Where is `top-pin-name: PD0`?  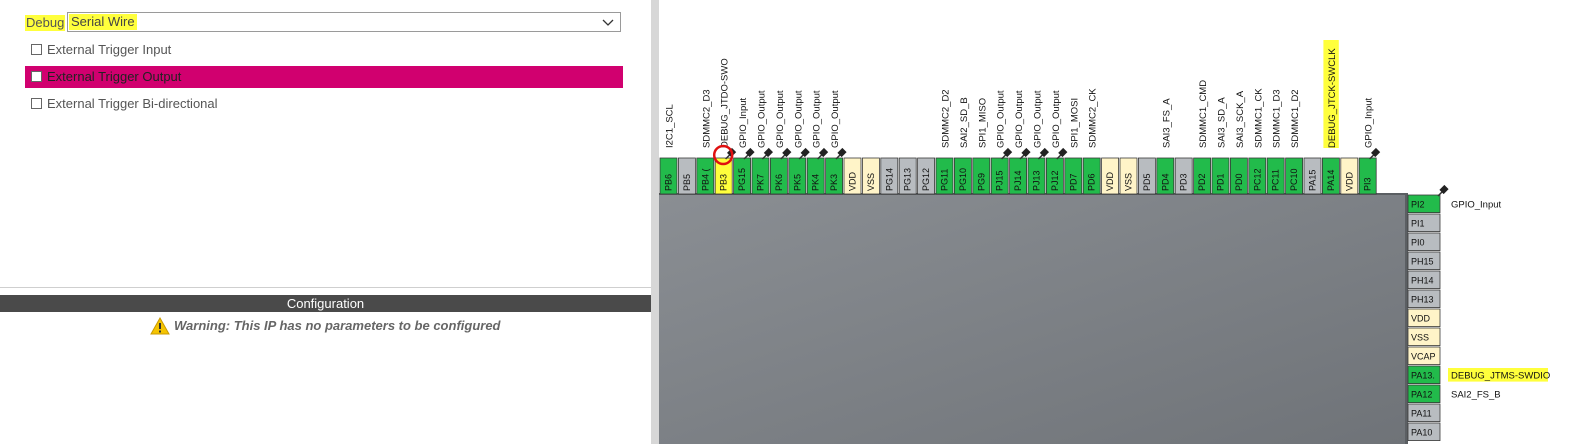 top-pin-name: PD0 is located at coordinates (1239, 182).